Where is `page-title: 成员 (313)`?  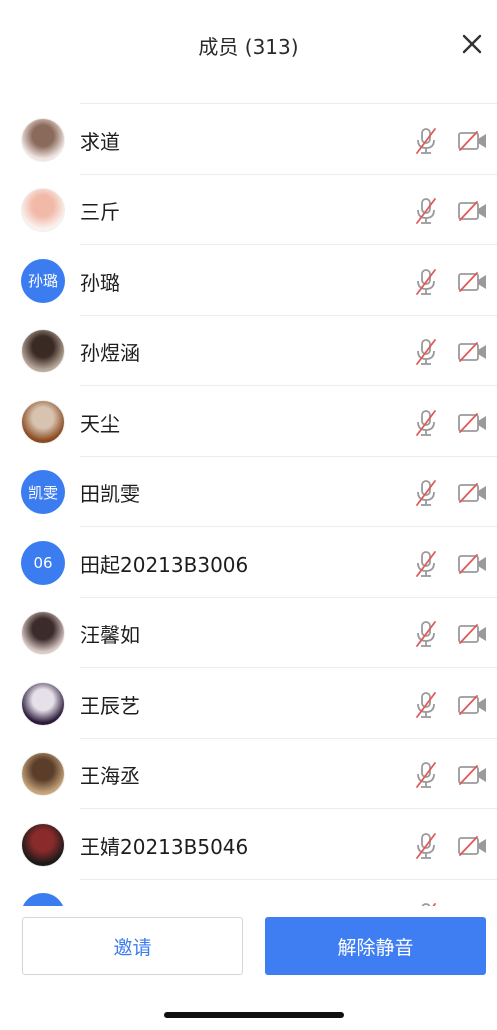 page-title: 成员 (313) is located at coordinates (248, 47).